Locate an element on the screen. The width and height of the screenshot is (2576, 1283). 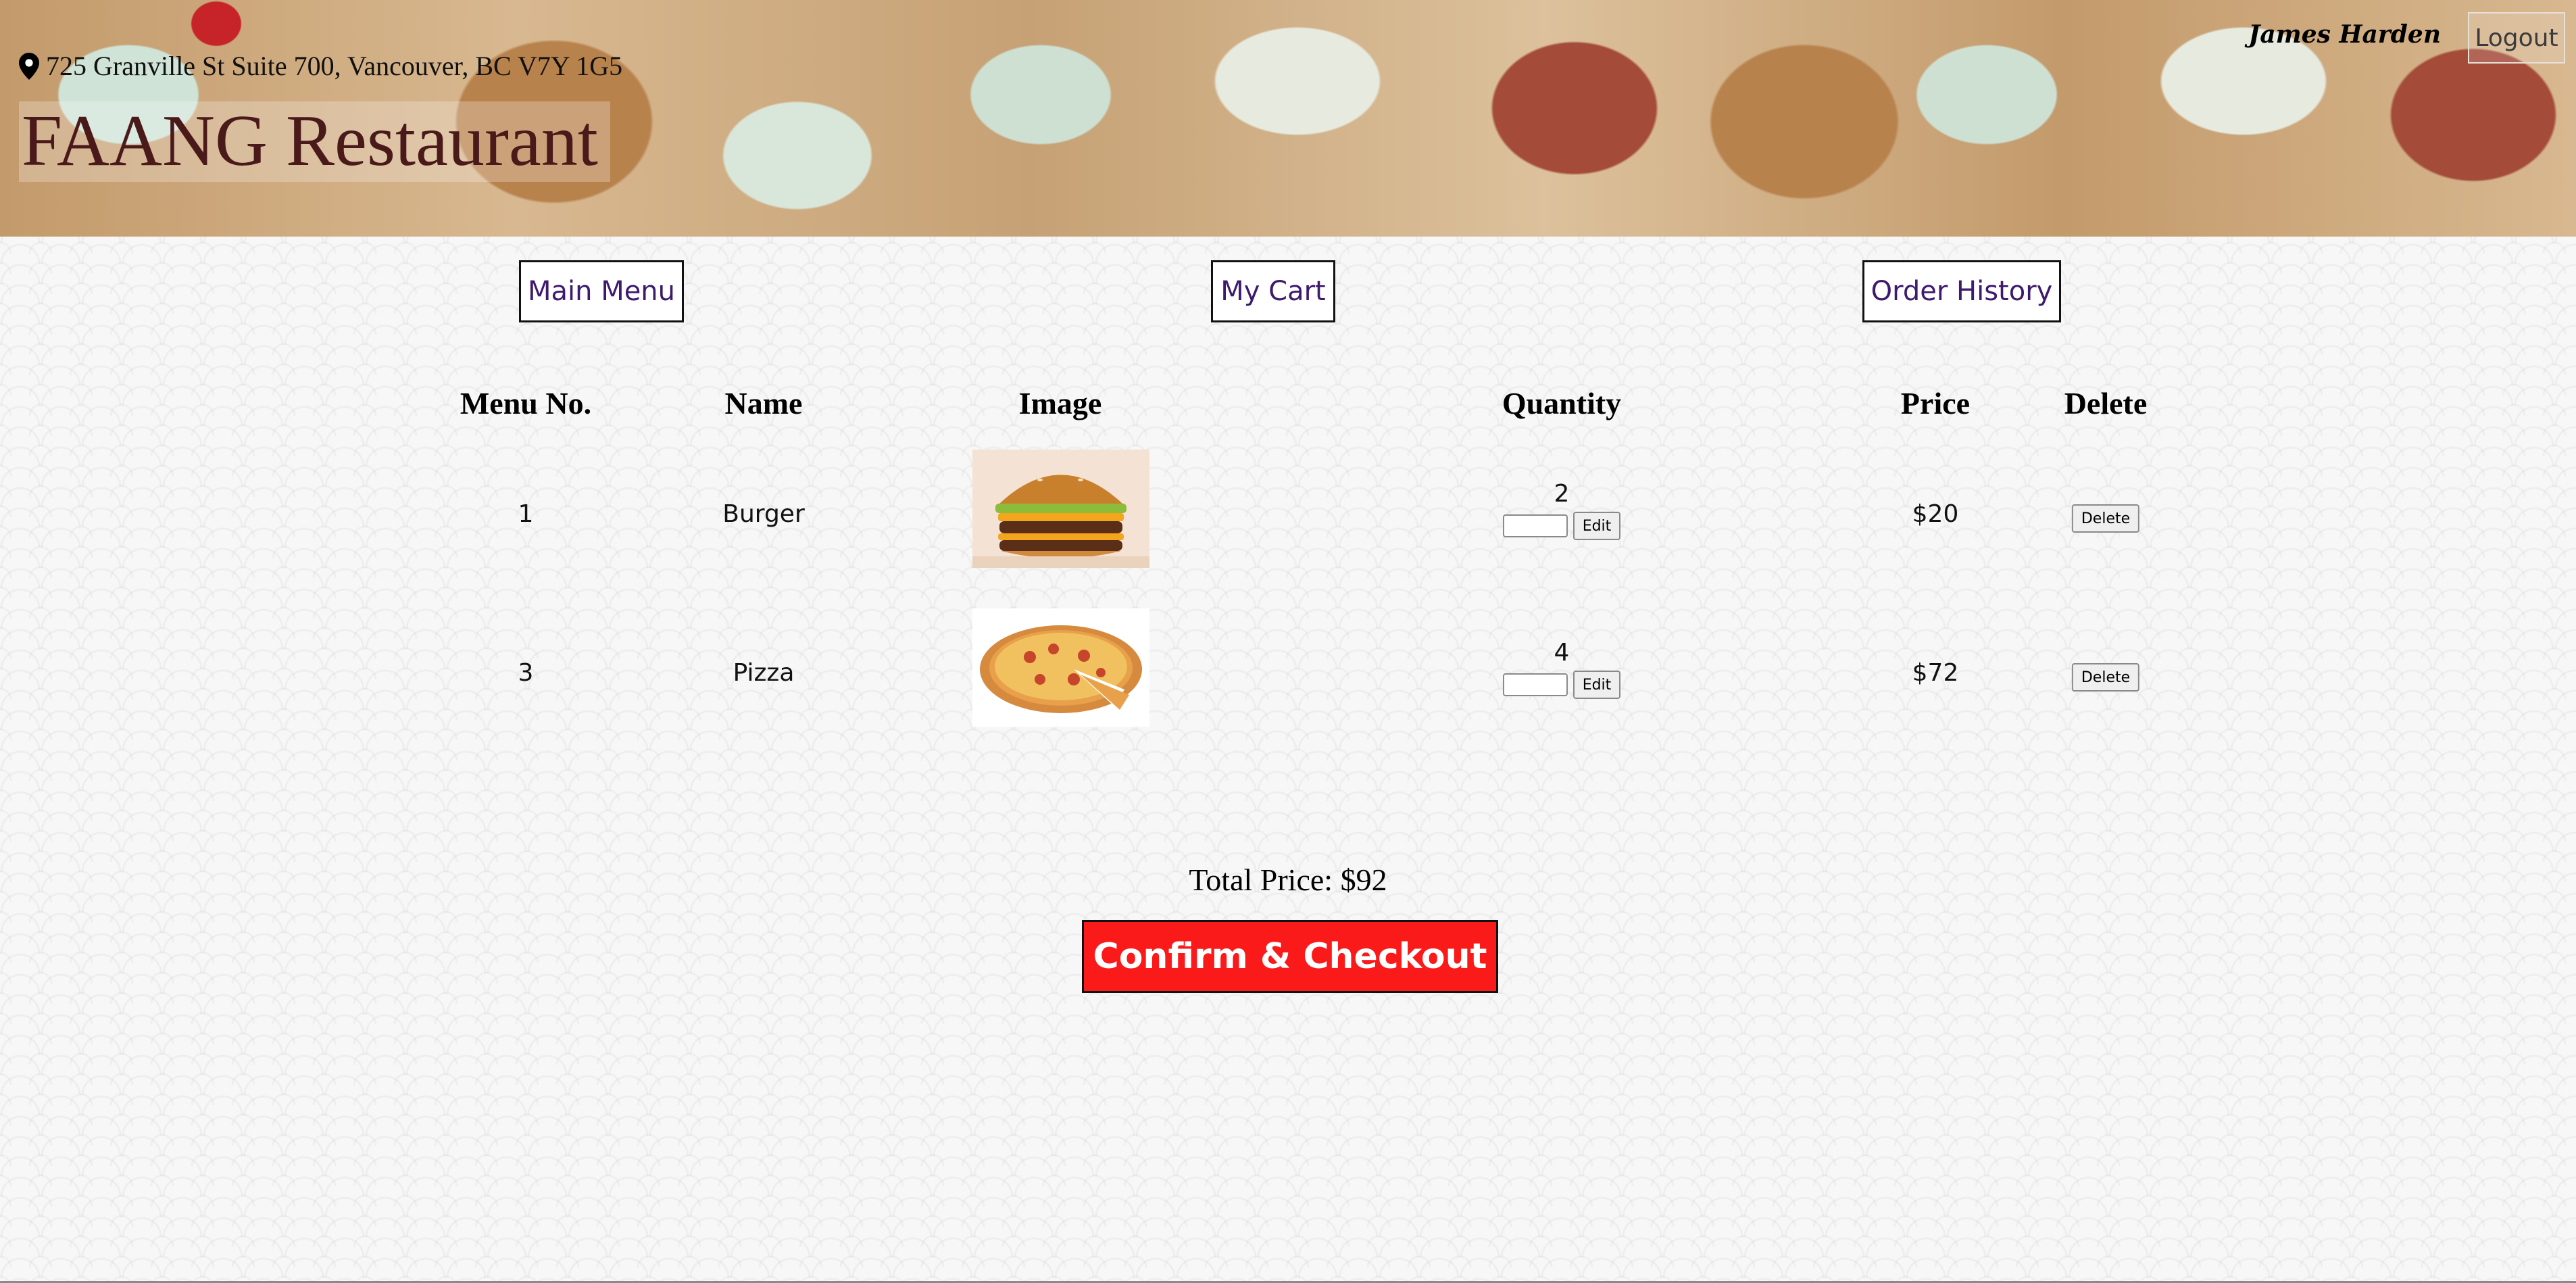
name-cell: Pizza is located at coordinates (764, 673).